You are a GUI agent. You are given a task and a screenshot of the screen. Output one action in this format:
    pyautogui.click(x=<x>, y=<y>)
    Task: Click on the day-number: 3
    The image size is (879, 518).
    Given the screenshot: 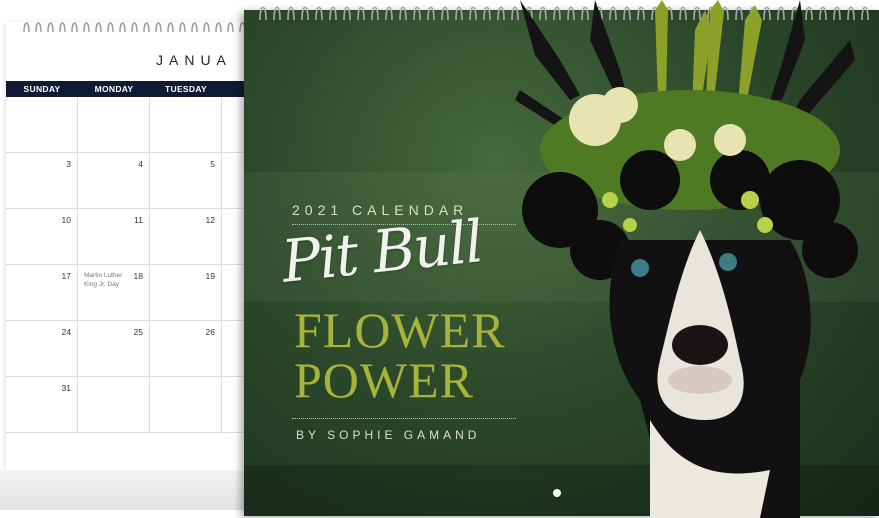 What is the action you would take?
    pyautogui.click(x=68, y=164)
    